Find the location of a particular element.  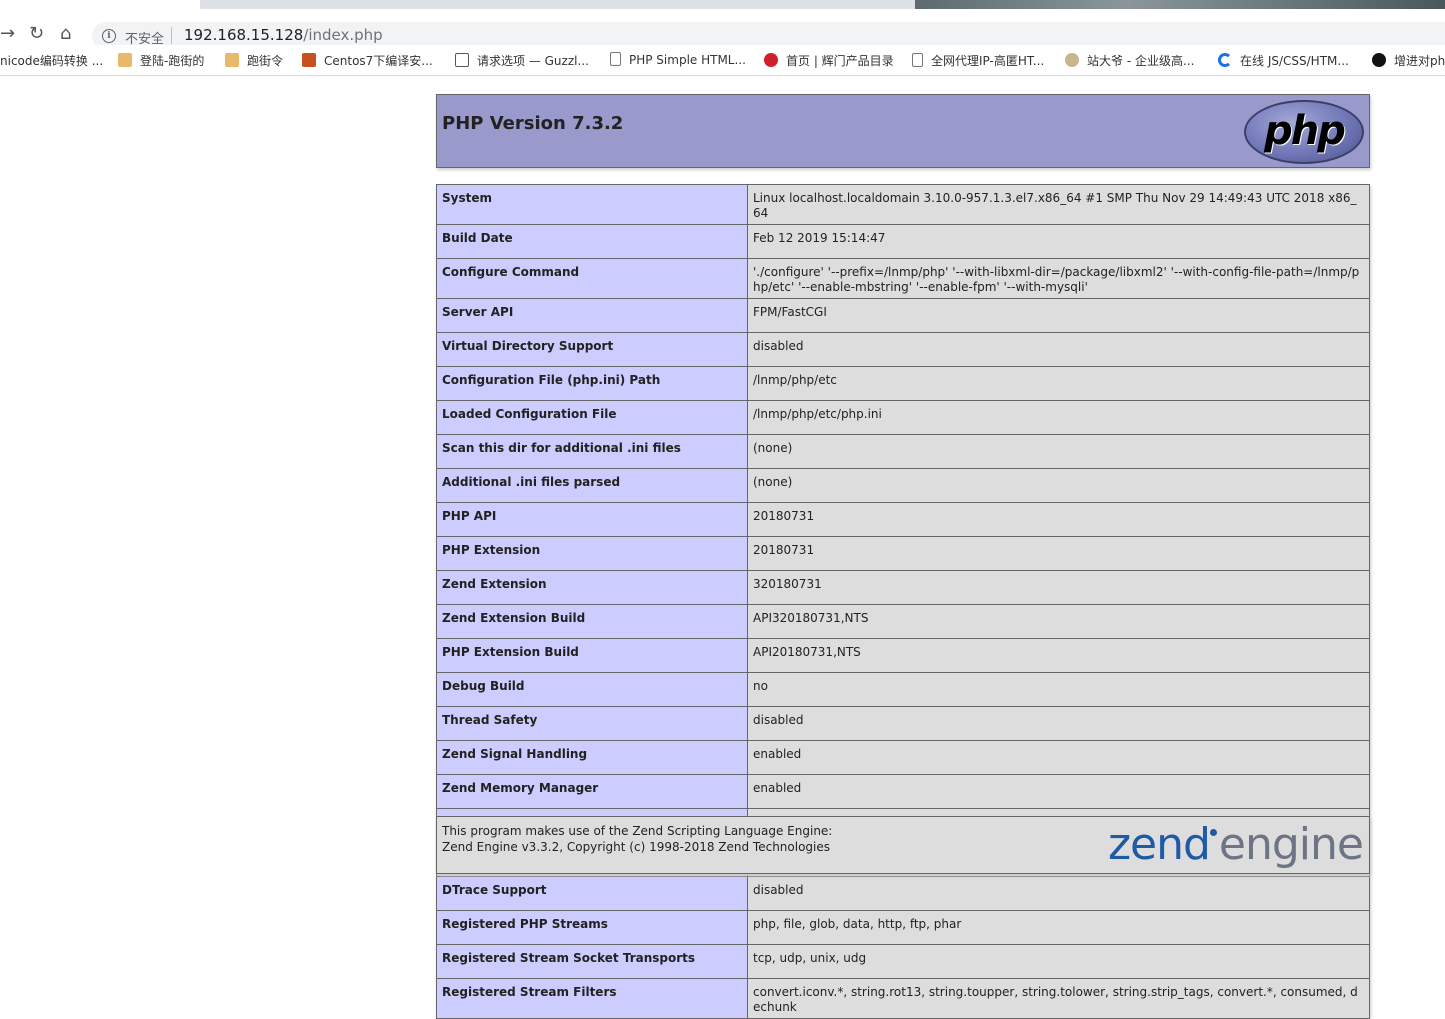

table-row: Zend Extension Build API320180731,NTS is located at coordinates (903, 621).